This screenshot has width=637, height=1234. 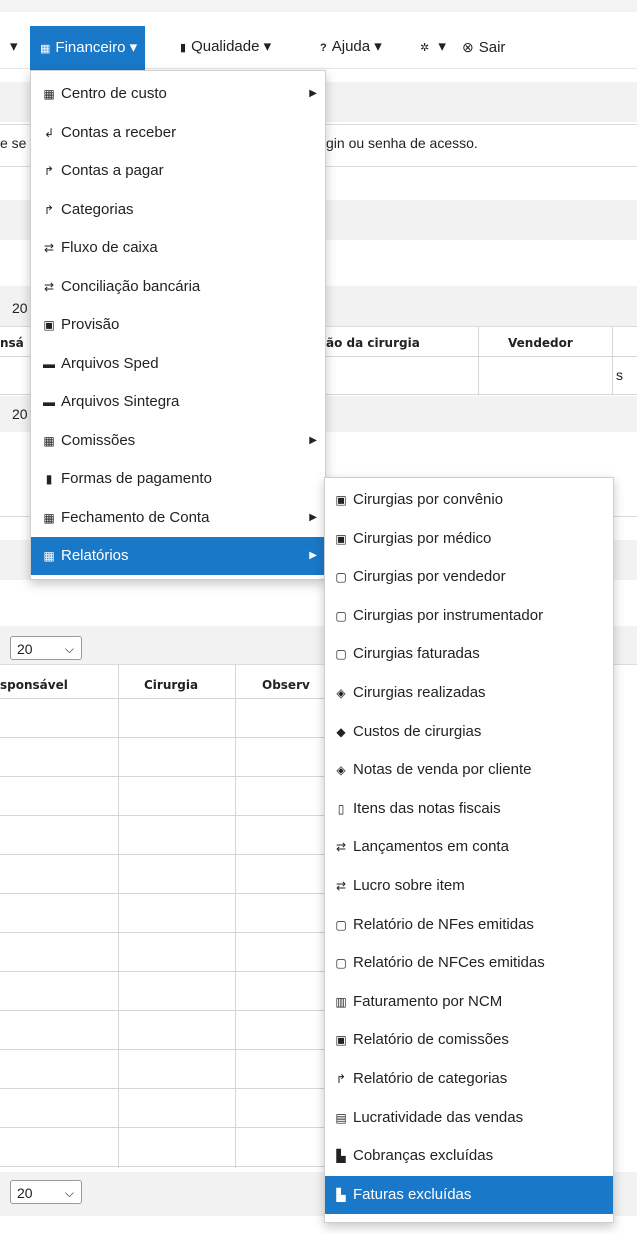 What do you see at coordinates (469, 732) in the screenshot?
I see `report-item-custos-de-cirurgias: ◆ Custos de cirurgias` at bounding box center [469, 732].